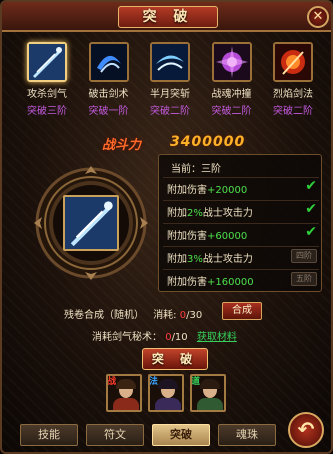  Describe the element at coordinates (195, 259) in the screenshot. I see `stat-number: 3%` at that location.